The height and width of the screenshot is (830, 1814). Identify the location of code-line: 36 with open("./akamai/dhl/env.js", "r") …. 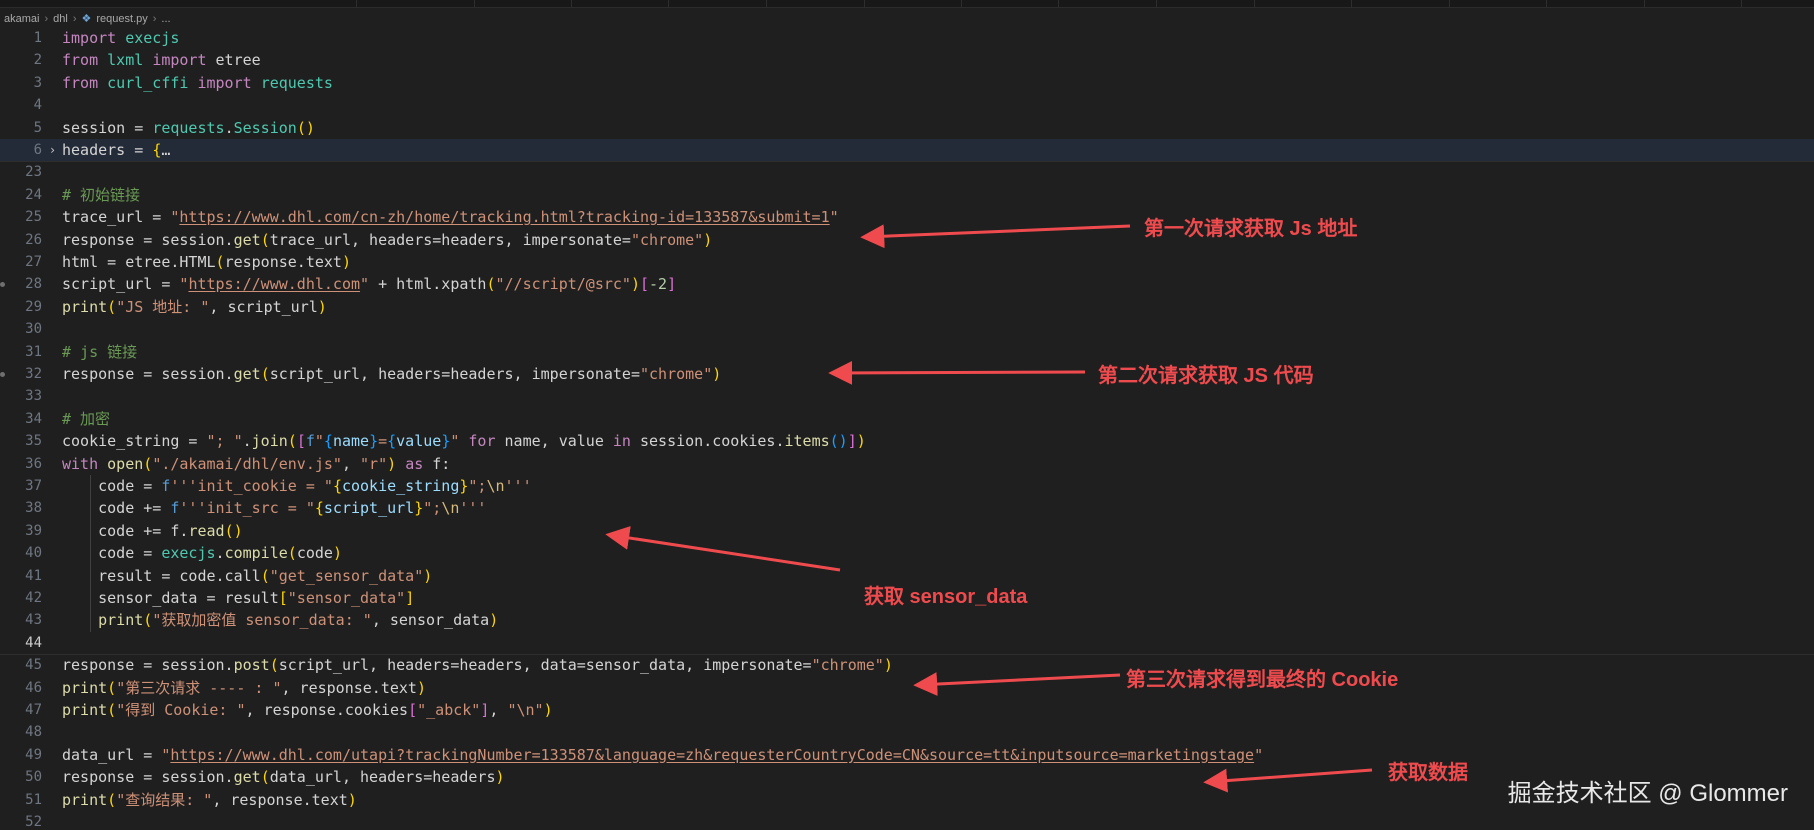
(907, 464).